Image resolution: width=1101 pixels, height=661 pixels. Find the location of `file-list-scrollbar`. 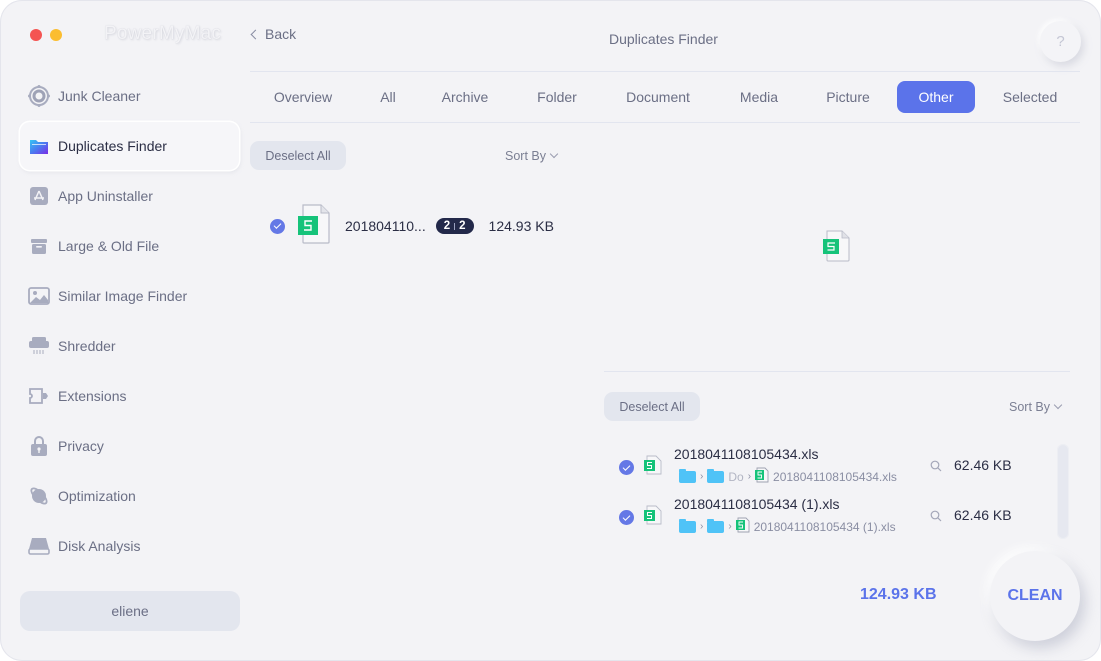

file-list-scrollbar is located at coordinates (1063, 491).